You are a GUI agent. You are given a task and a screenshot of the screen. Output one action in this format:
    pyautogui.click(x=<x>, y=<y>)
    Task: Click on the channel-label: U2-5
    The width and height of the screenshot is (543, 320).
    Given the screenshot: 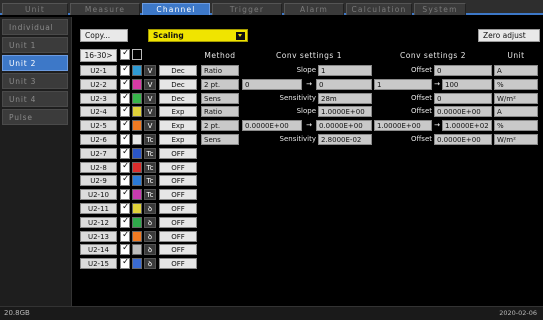 What is the action you would take?
    pyautogui.click(x=98, y=126)
    